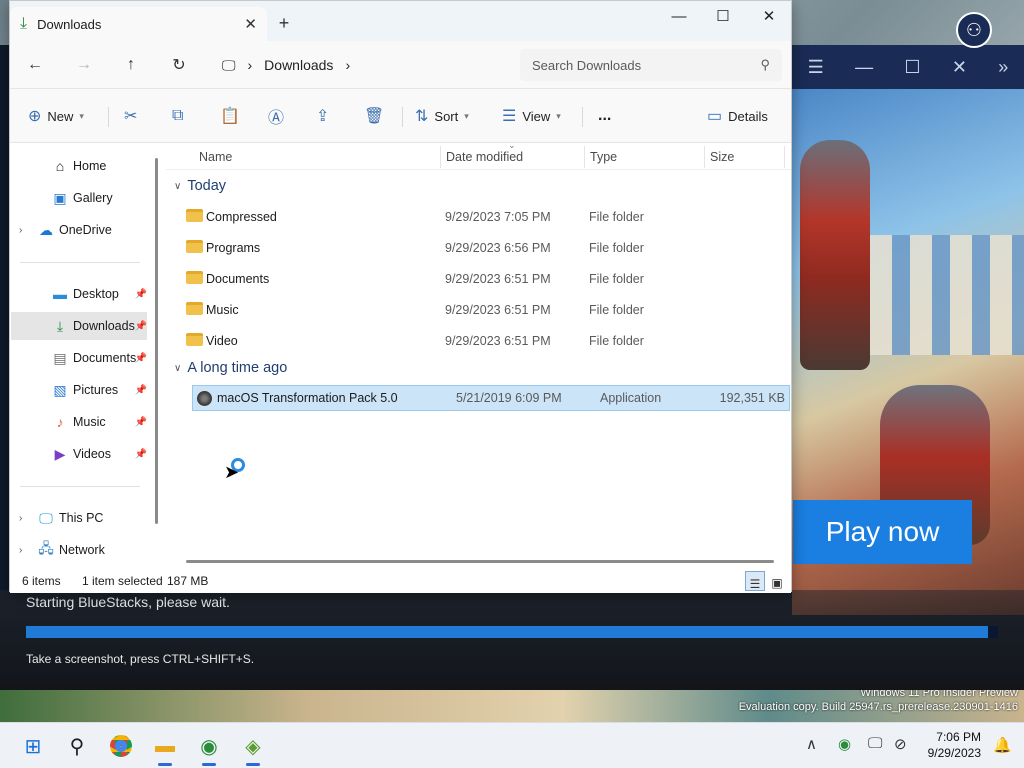 The height and width of the screenshot is (768, 1024). What do you see at coordinates (481, 279) in the screenshot?
I see `file-row: Documents 9/29/2023 6:51 PM File folder` at bounding box center [481, 279].